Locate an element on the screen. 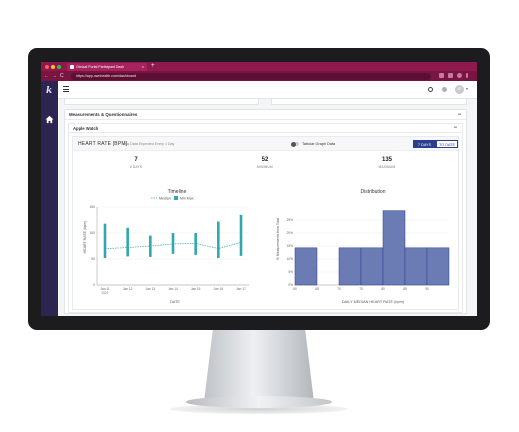 The width and height of the screenshot is (519, 432). y-axis-label: HEART RATE (bpm) is located at coordinates (85, 237).